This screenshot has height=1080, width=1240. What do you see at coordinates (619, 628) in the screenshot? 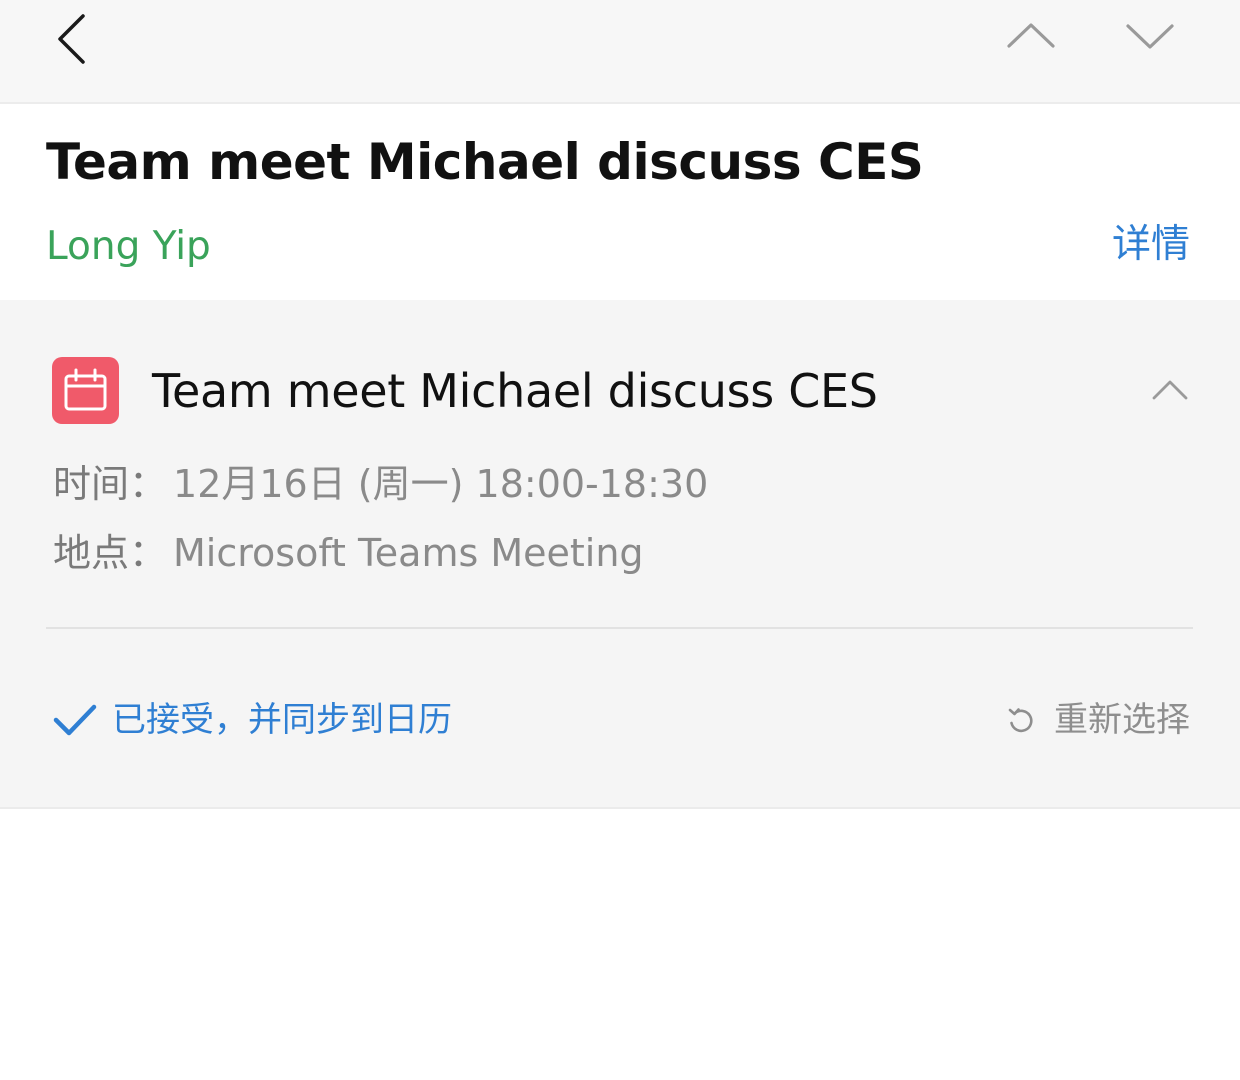
I see `card-divider` at bounding box center [619, 628].